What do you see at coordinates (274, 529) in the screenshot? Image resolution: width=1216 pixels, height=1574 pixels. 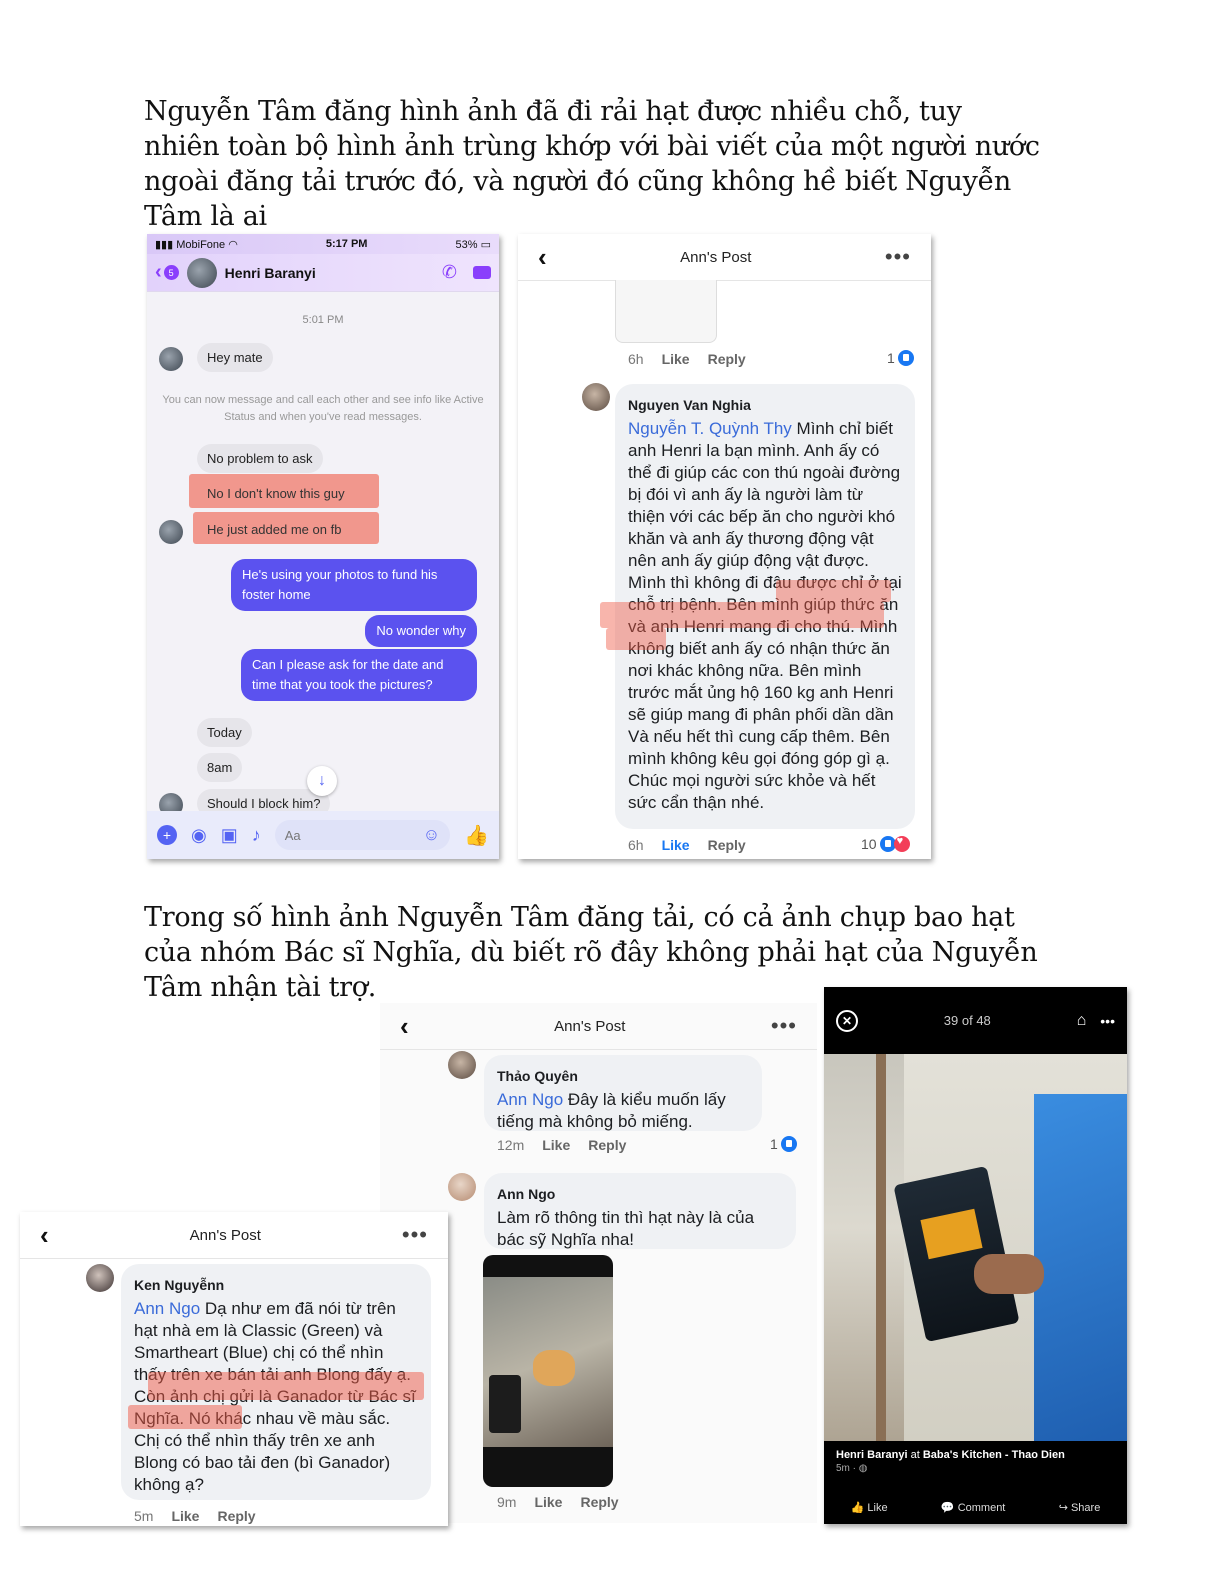 I see `message-bubble: He just added me on fb` at bounding box center [274, 529].